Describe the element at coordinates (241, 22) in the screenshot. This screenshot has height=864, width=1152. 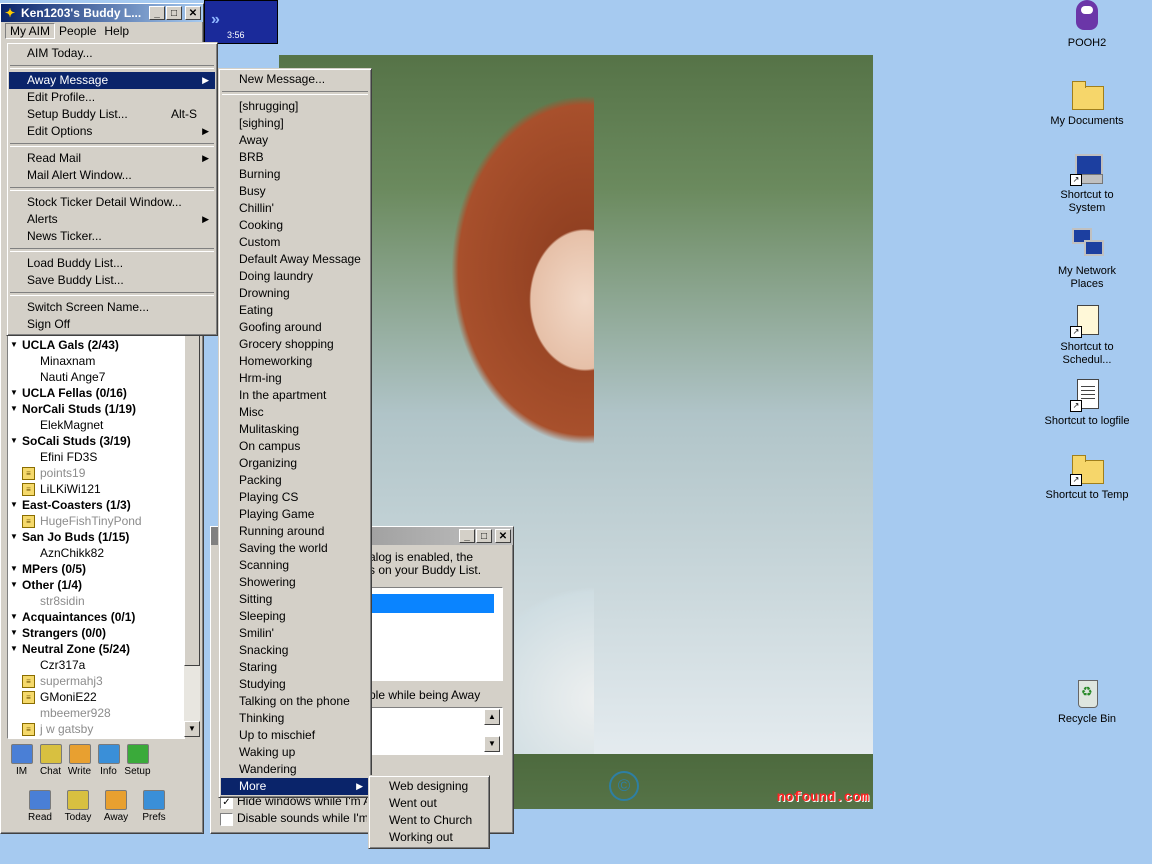
I see `stock-ticker-window: » 3:56` at that location.